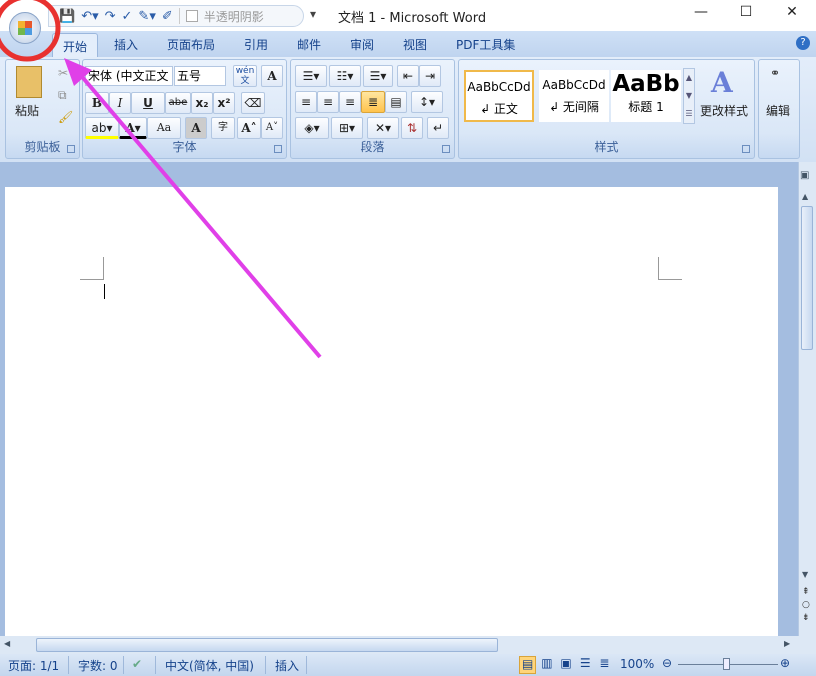 The width and height of the screenshot is (816, 676). Describe the element at coordinates (199, 214) in the screenshot. I see `annotation-arrow-shaft` at that location.